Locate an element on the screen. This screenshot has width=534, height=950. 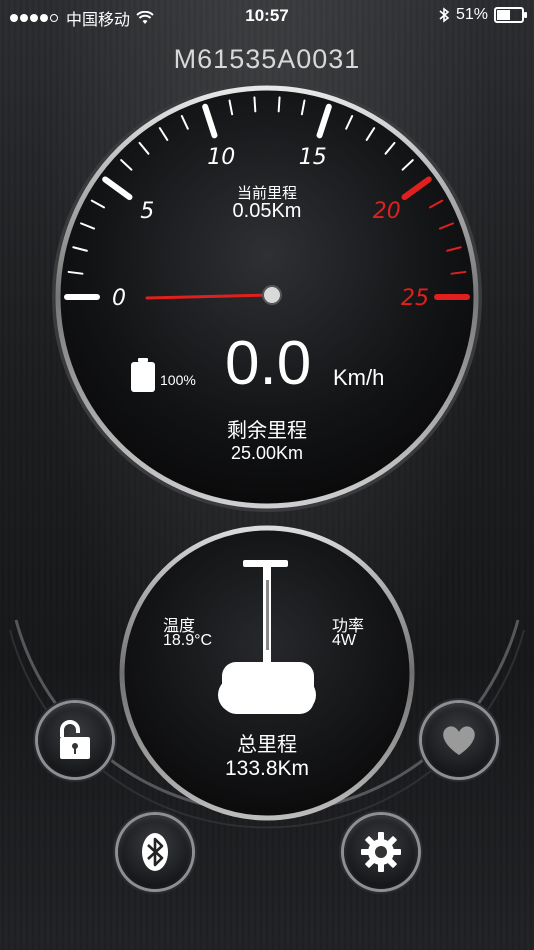
battery-level-value: 100% is located at coordinates (178, 380).